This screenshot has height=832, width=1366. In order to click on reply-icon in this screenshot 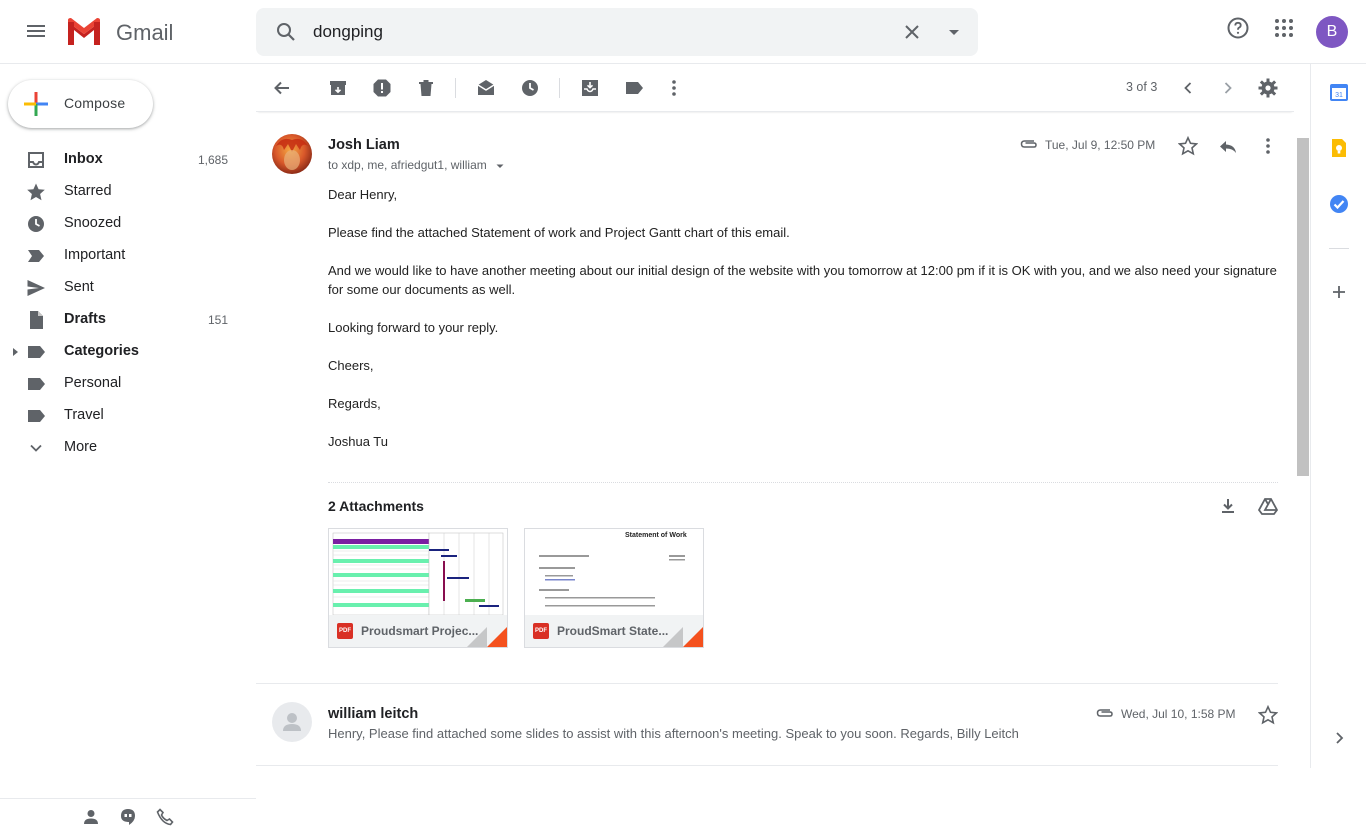, I will do `click(1228, 146)`.